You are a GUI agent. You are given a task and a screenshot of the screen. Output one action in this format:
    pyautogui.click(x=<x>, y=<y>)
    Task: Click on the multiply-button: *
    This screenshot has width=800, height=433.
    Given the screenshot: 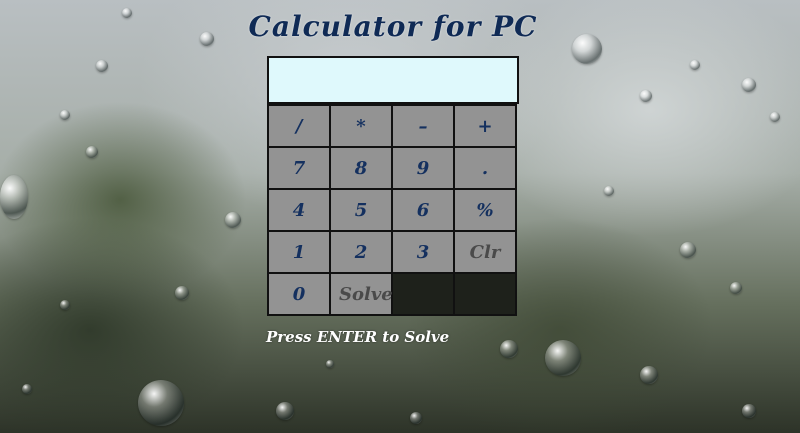 What is the action you would take?
    pyautogui.click(x=361, y=126)
    